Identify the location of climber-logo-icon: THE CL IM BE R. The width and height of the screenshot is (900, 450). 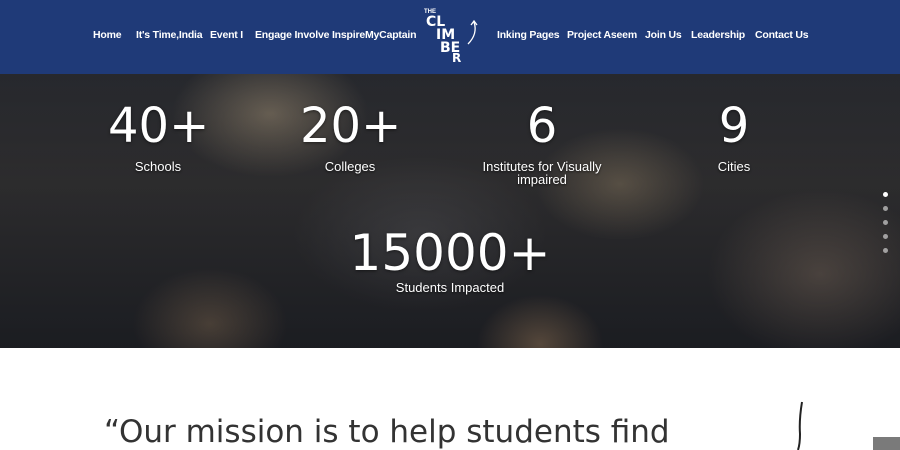
(451, 37).